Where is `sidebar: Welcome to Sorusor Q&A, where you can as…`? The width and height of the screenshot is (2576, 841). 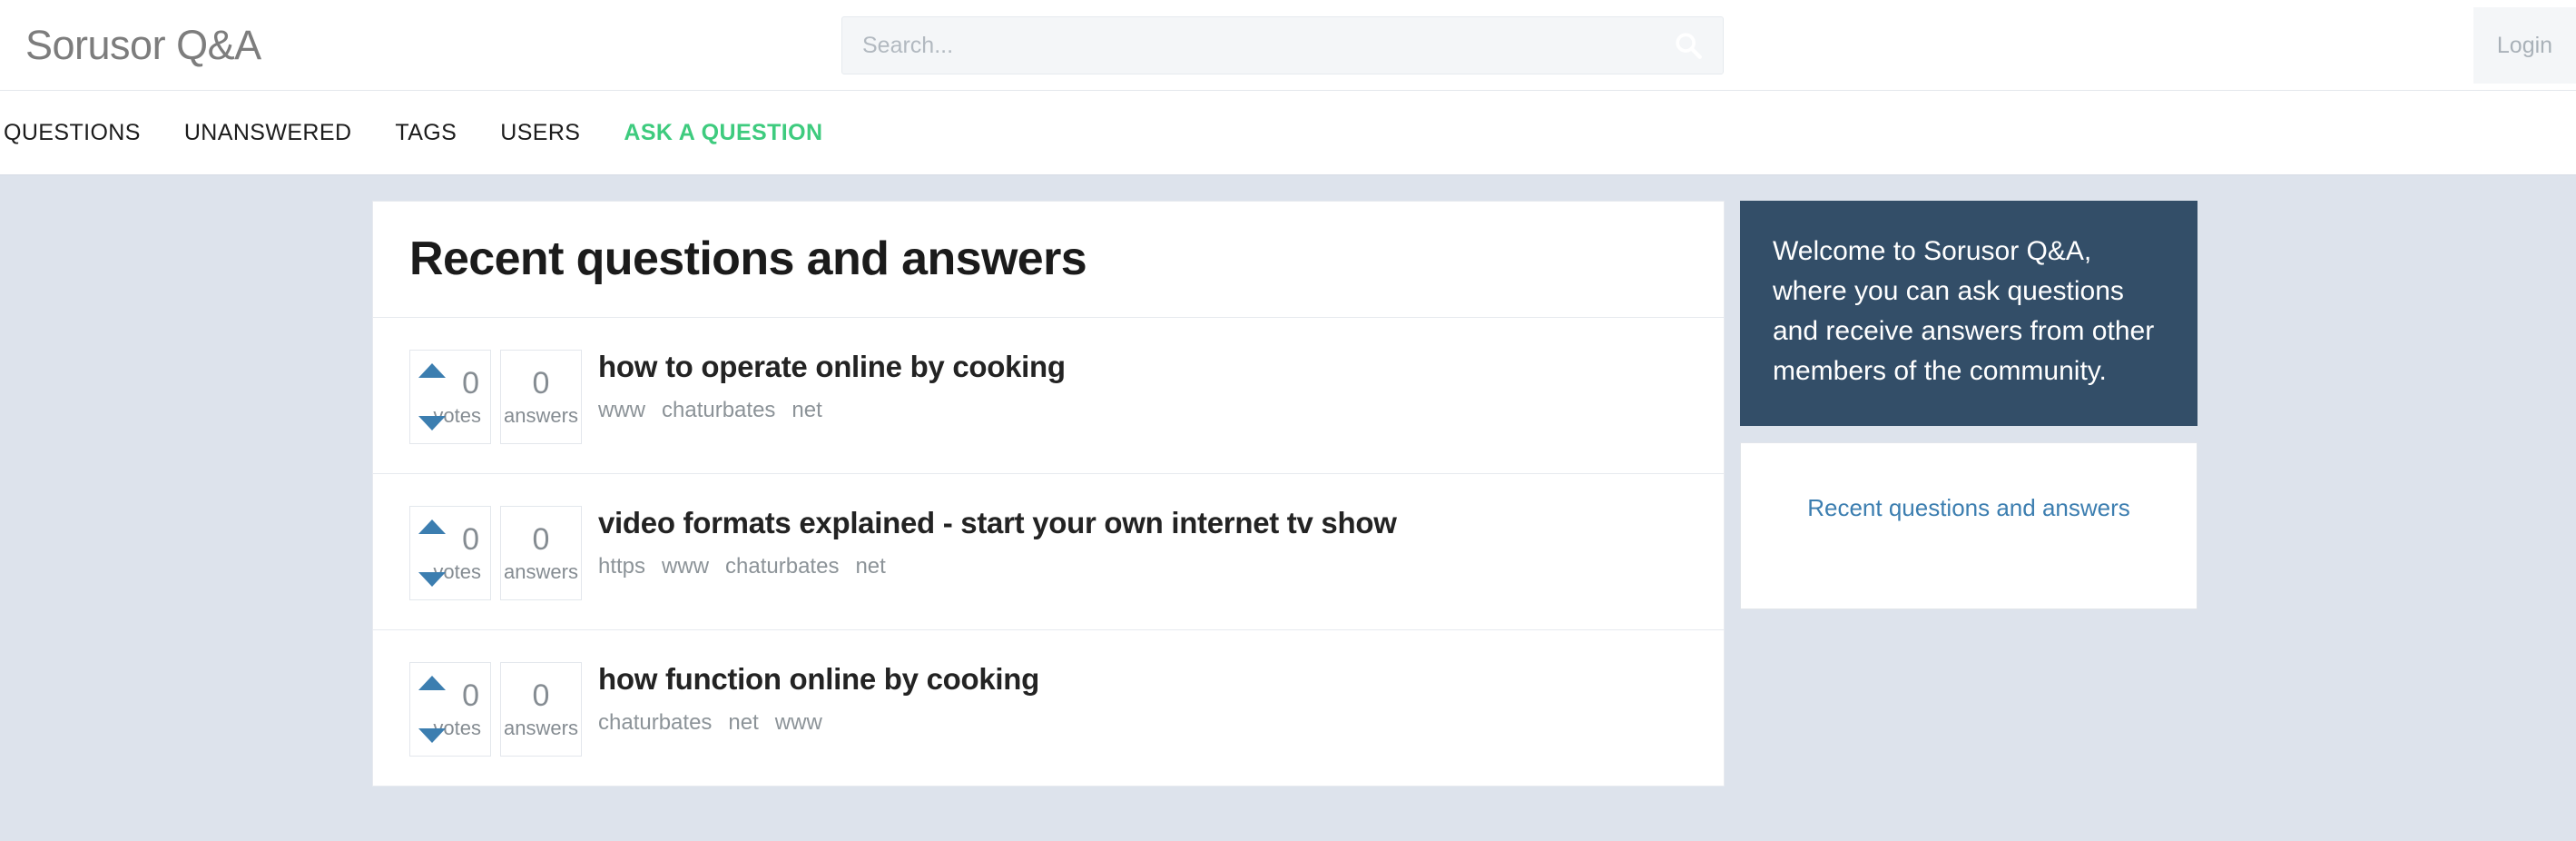
sidebar: Welcome to Sorusor Q&A, where you can as… is located at coordinates (1968, 405).